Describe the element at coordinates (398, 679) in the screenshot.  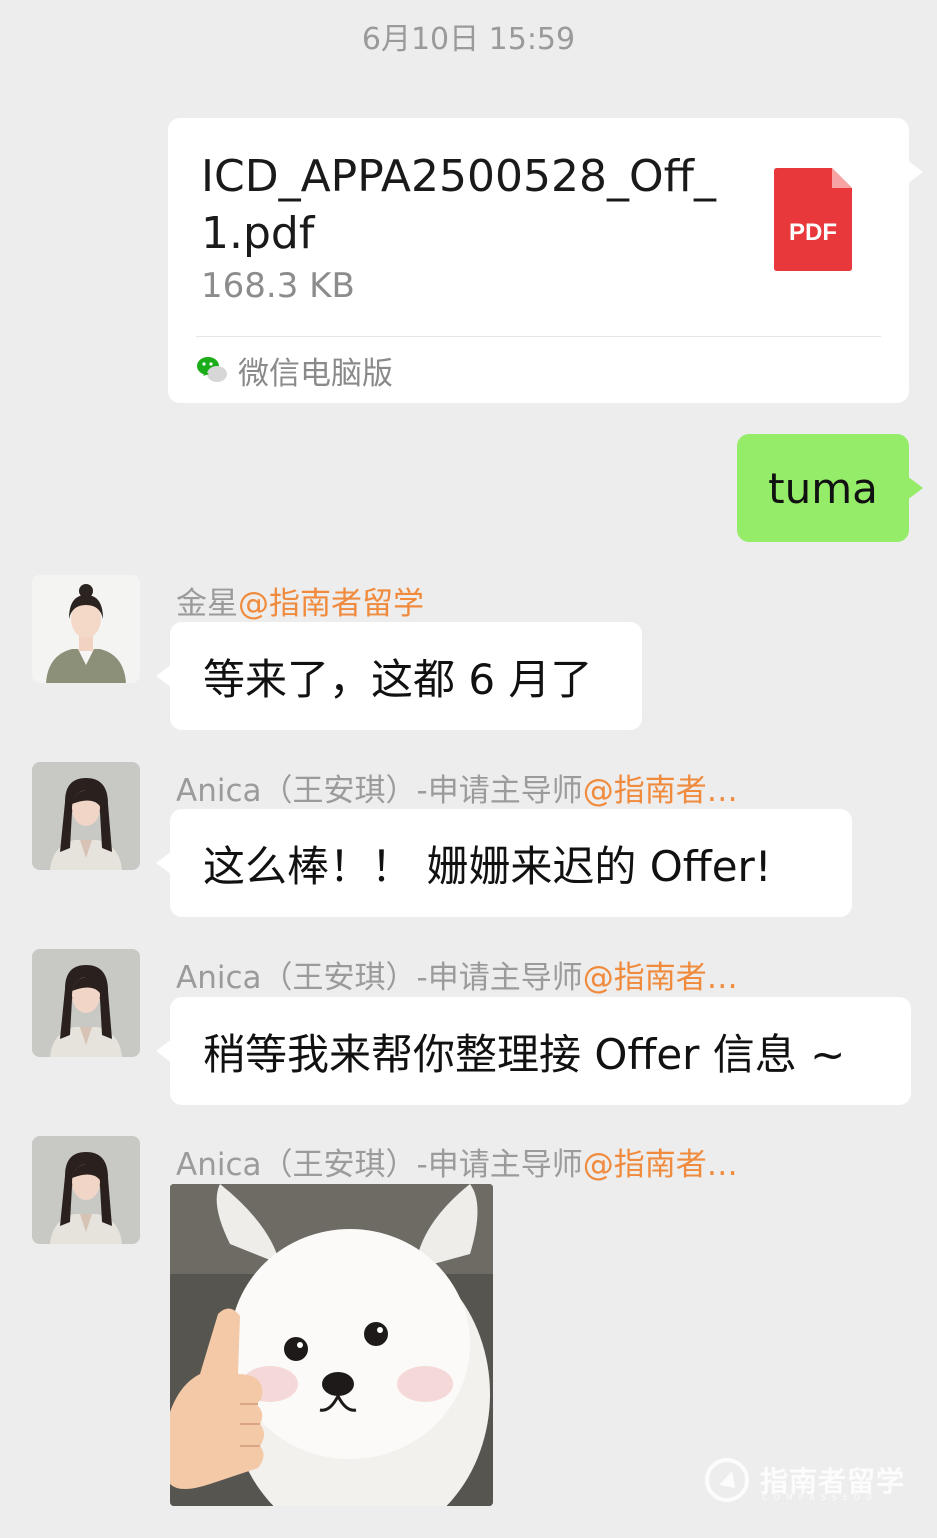
I see `message-text: 等来了，这都 6 月了` at that location.